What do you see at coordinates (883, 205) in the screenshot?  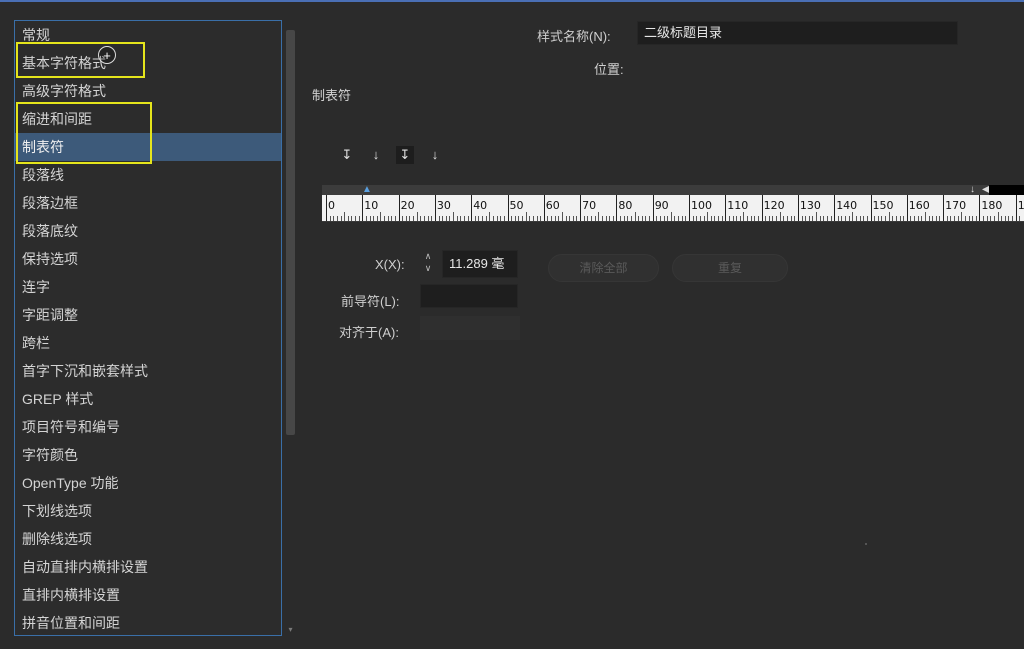 I see `ruler-label: 150` at bounding box center [883, 205].